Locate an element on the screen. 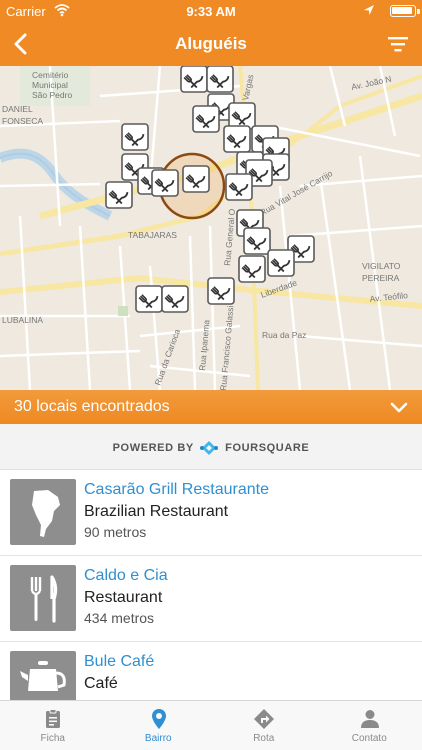 The height and width of the screenshot is (750, 422). navigation-bar: Aluguéis is located at coordinates (211, 44).